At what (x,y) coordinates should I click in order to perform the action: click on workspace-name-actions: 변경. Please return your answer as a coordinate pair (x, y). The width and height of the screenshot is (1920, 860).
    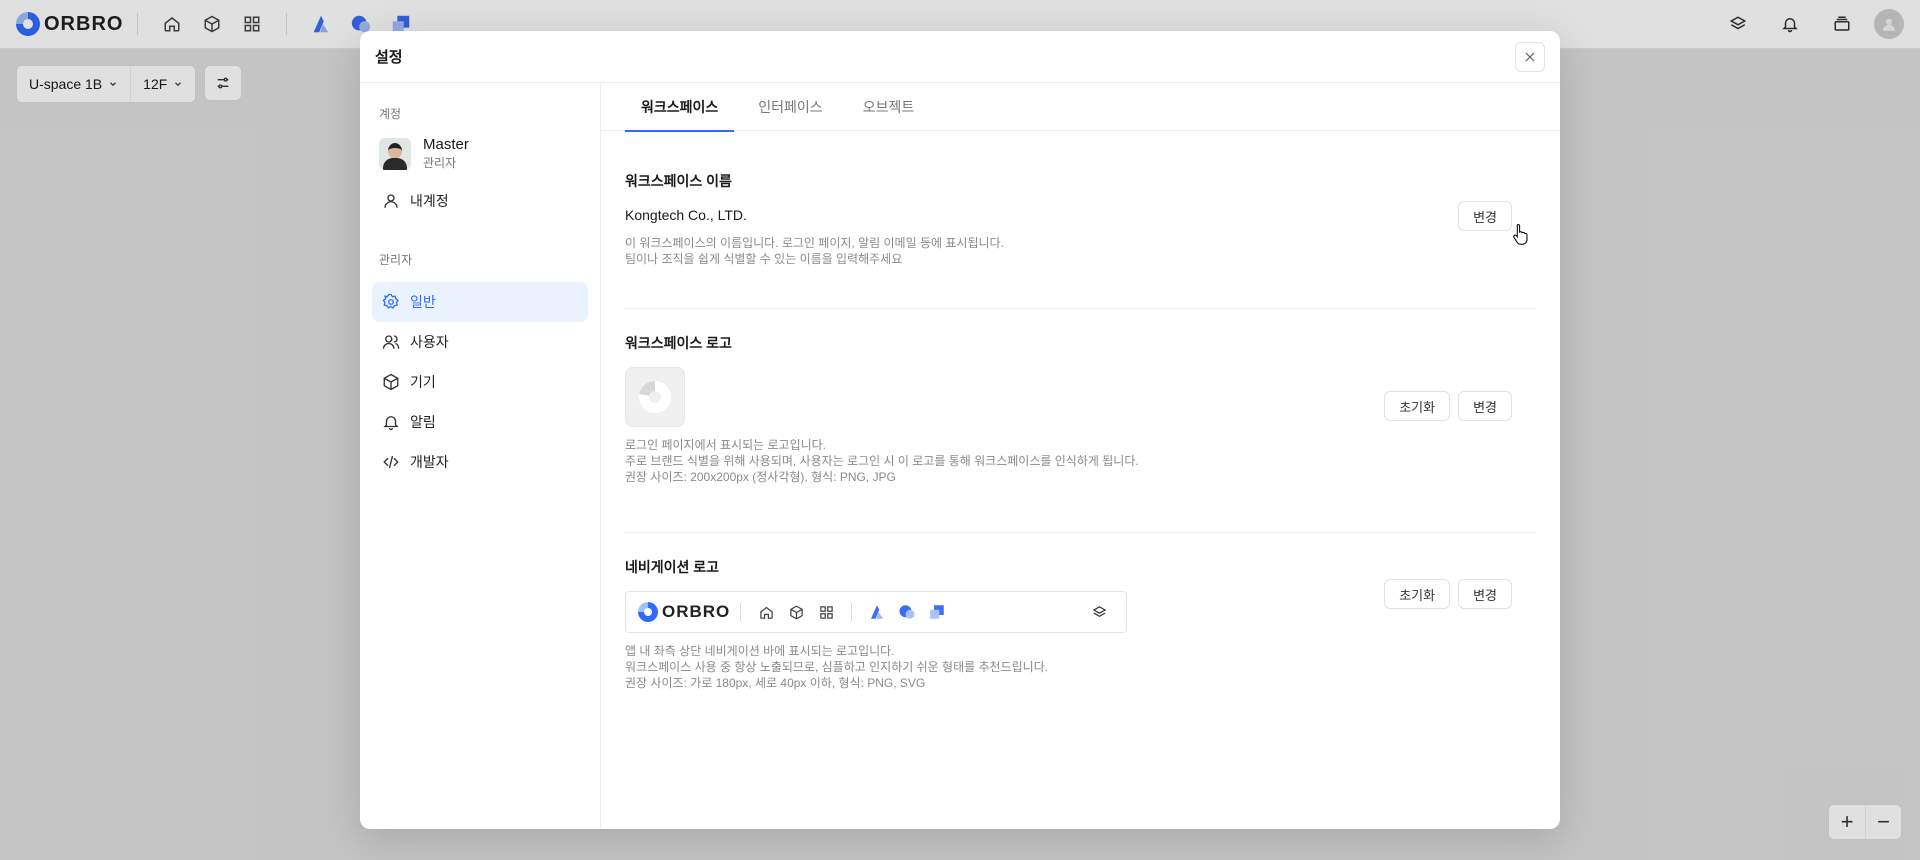
    Looking at the image, I should click on (1485, 216).